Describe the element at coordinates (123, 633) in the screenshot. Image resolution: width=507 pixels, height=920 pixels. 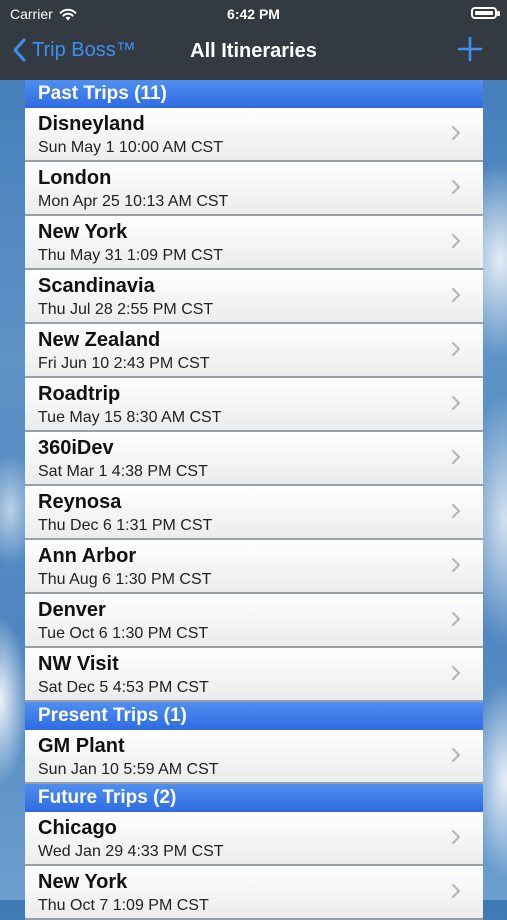
I see `trip-date: Tue Oct 6 1:30 PM CST` at that location.